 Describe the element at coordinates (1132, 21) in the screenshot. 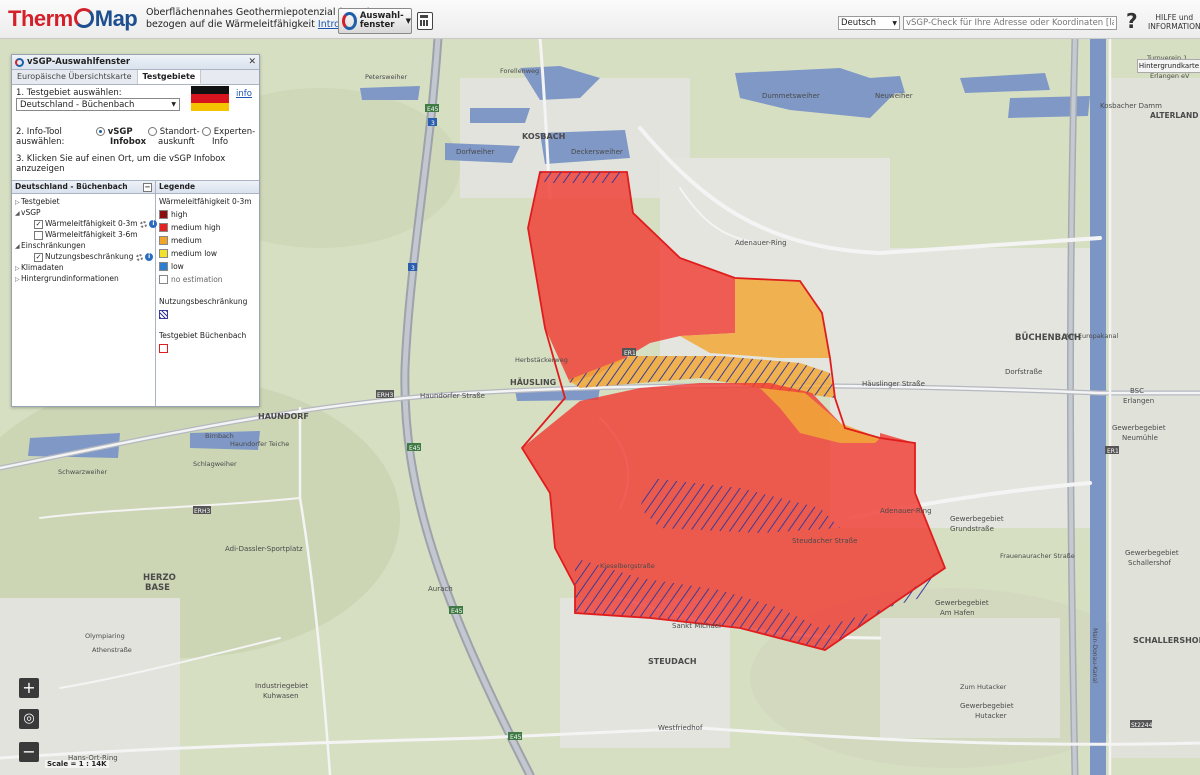

I see `help-icon: ?` at that location.